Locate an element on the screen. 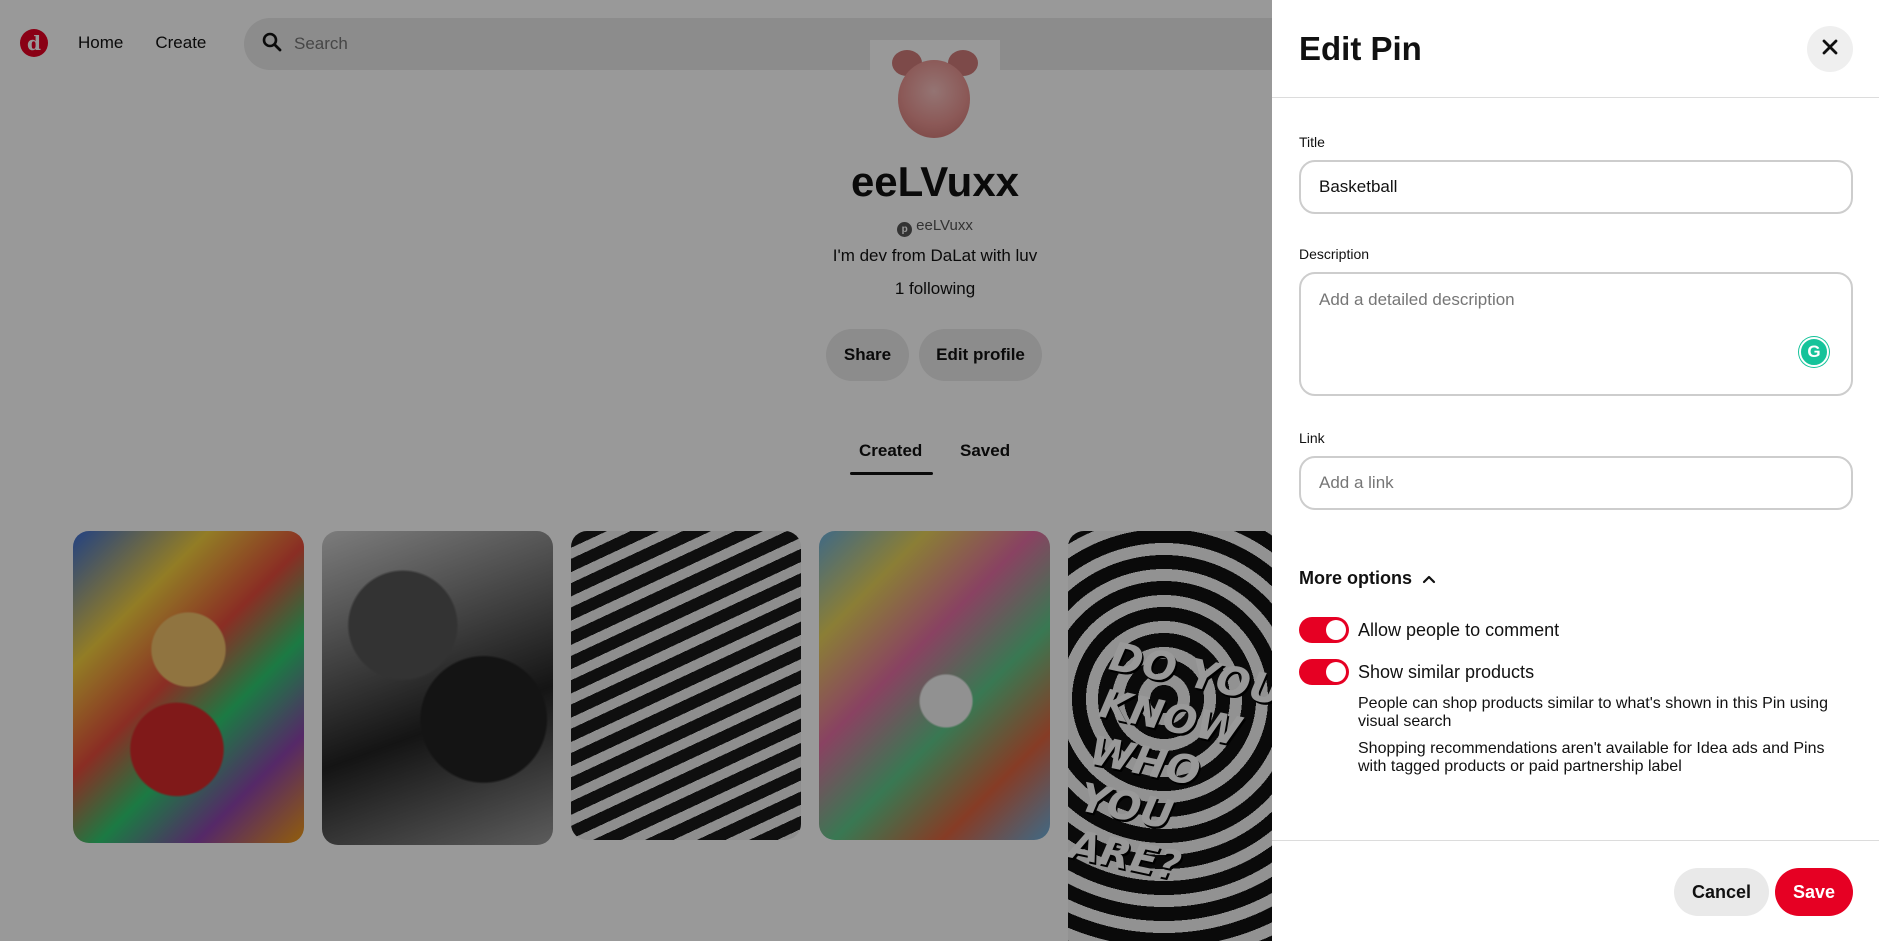  link-input is located at coordinates (1576, 483).